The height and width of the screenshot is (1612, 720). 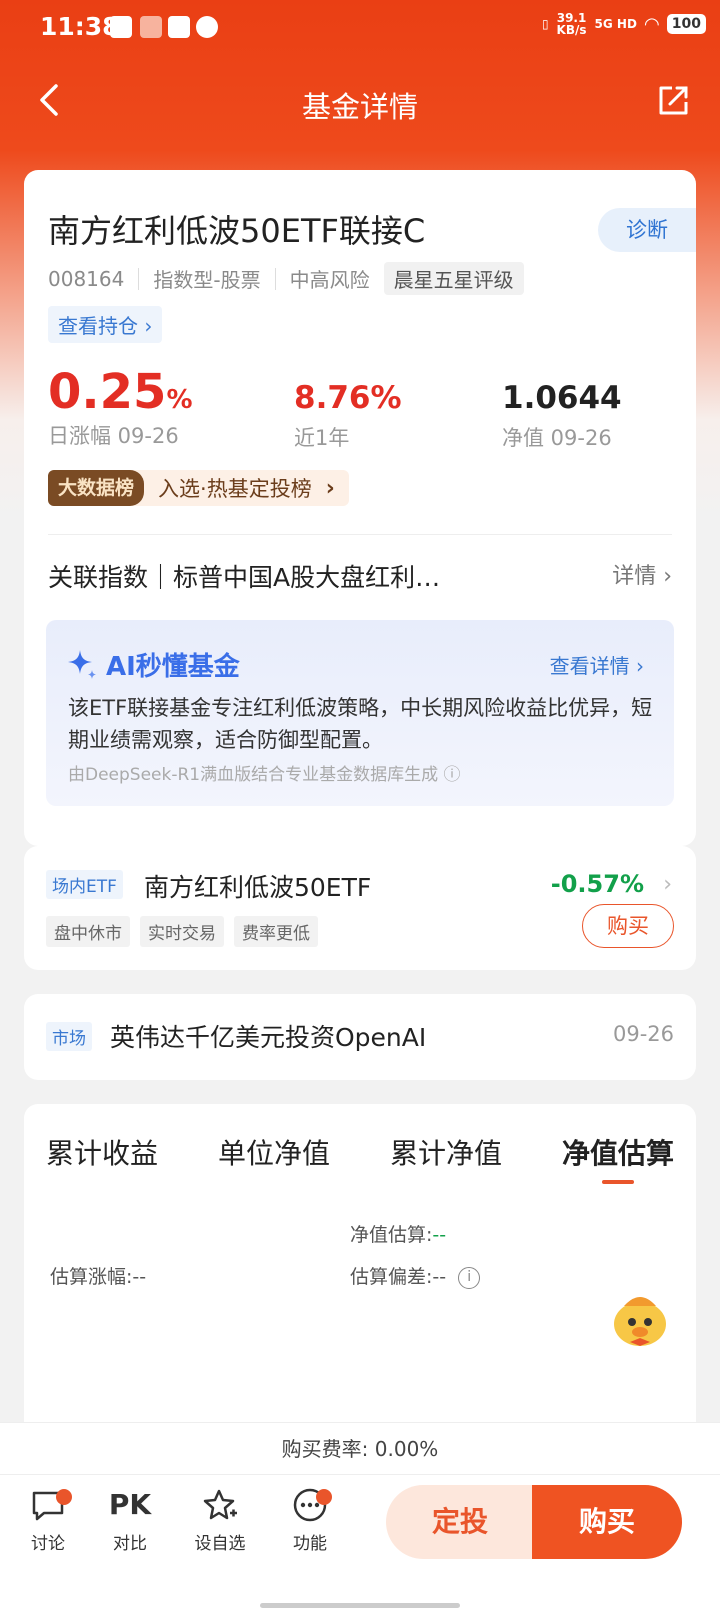 I want to click on star-plus-icon, so click(x=220, y=1504).